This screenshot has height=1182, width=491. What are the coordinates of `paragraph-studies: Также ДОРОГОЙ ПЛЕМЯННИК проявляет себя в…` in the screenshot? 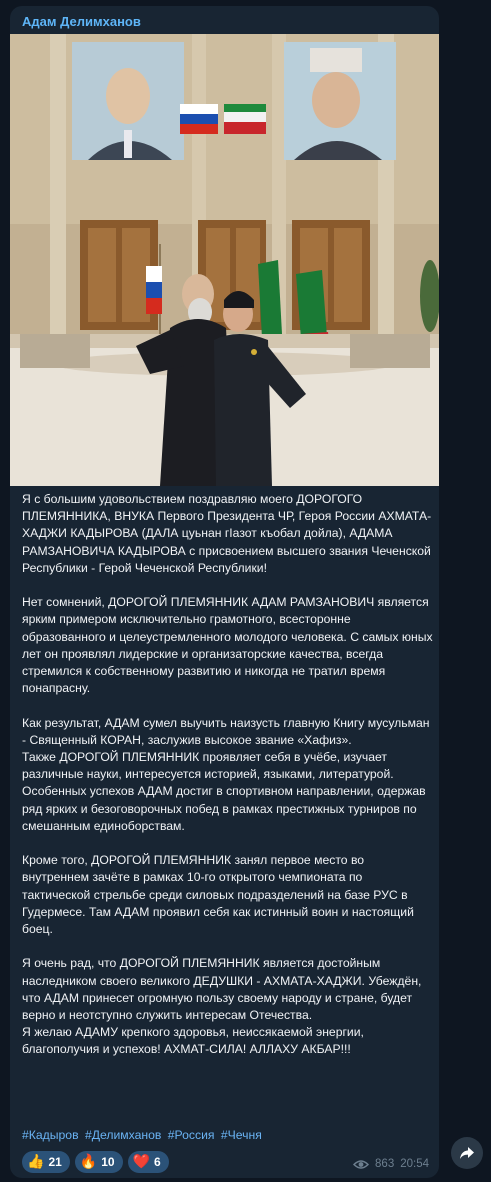 It's located at (224, 791).